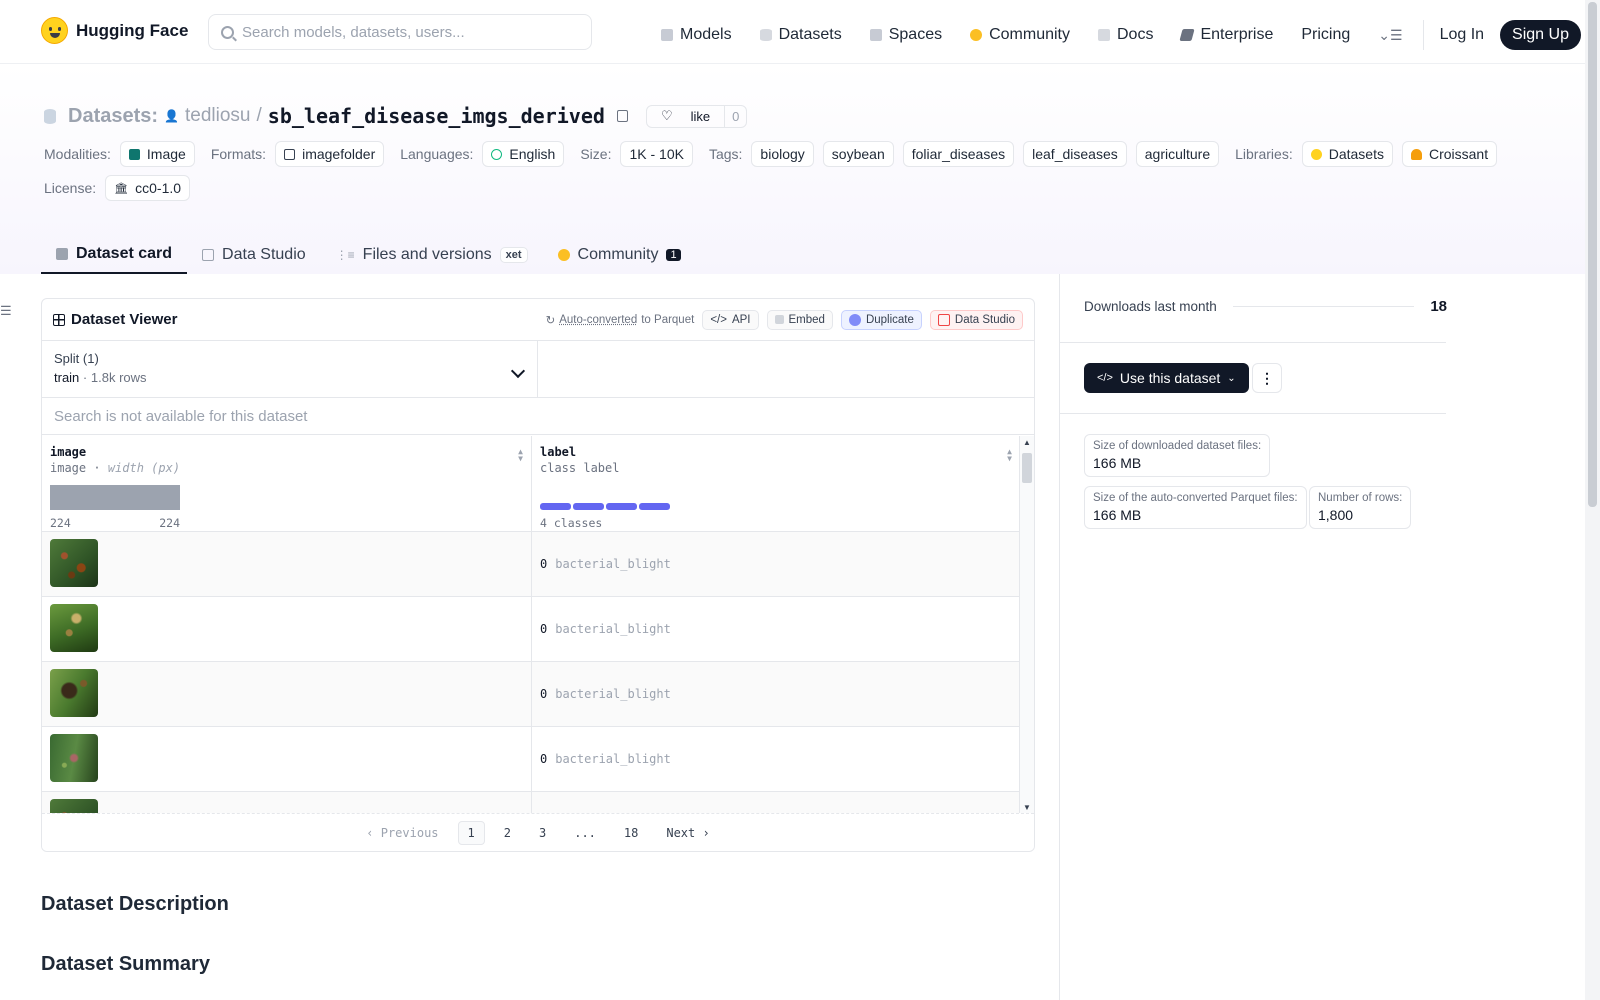 This screenshot has width=1600, height=1000. I want to click on hugging-face-logo-icon, so click(54, 30).